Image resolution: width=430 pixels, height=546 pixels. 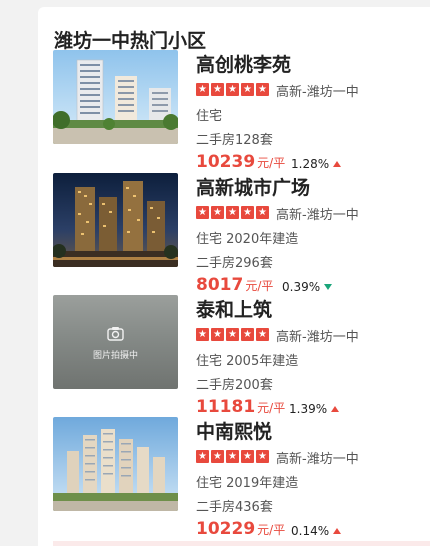 I want to click on price-change: 1.28%, so click(x=316, y=164).